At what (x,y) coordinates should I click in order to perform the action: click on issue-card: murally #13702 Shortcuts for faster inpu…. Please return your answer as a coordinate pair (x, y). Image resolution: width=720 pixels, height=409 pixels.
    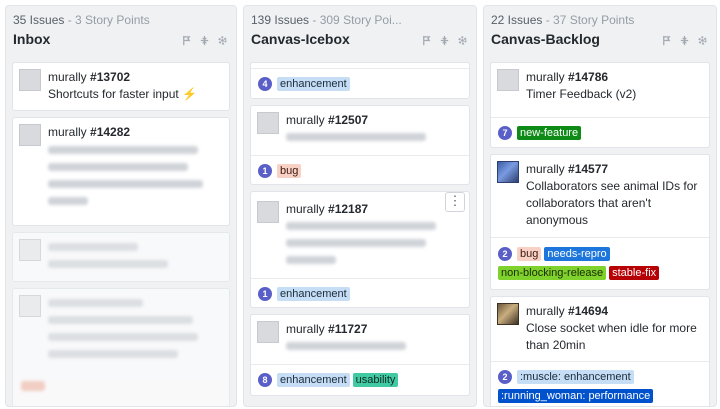
    Looking at the image, I should click on (121, 86).